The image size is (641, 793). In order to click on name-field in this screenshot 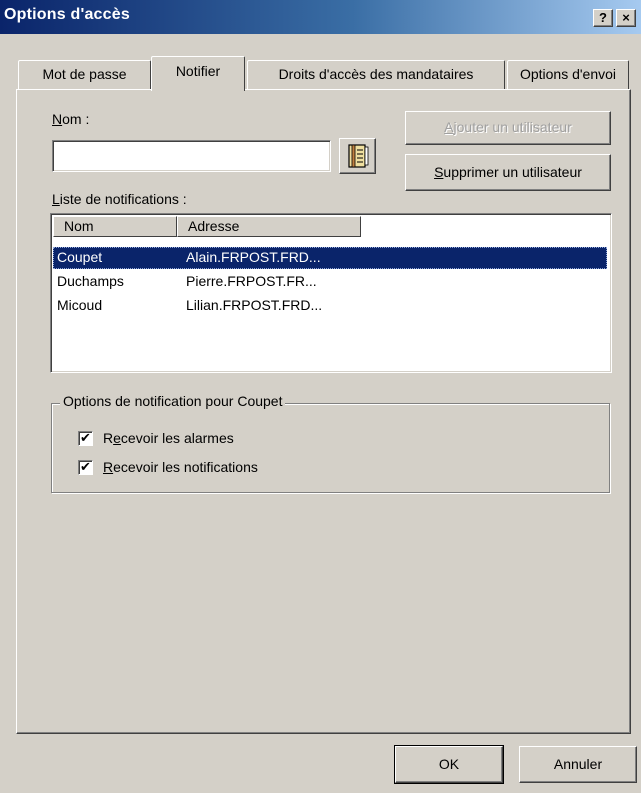, I will do `click(191, 156)`.